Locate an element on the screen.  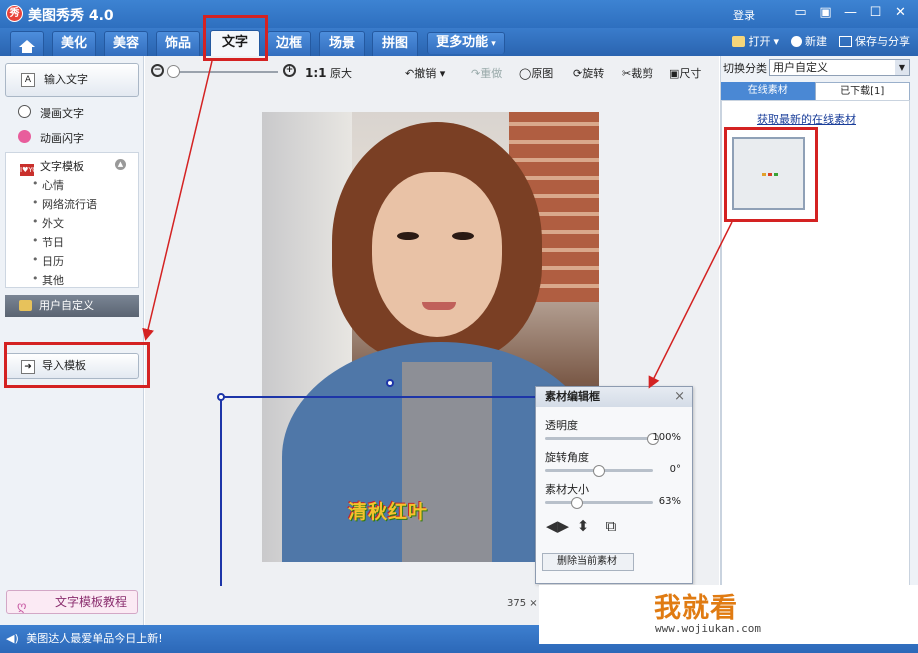
status-message: 美图达人最爱单品今日上新! is located at coordinates (94, 638).